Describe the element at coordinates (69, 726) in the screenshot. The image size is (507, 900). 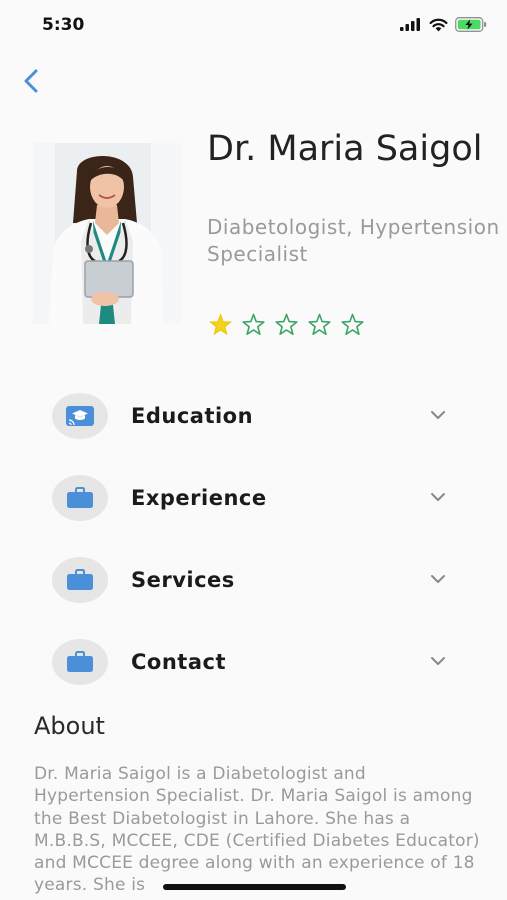
I see `about-title: About` at that location.